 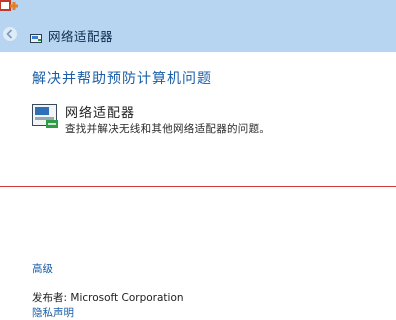 What do you see at coordinates (11, 10) in the screenshot?
I see `troubleshooter-app-icon` at bounding box center [11, 10].